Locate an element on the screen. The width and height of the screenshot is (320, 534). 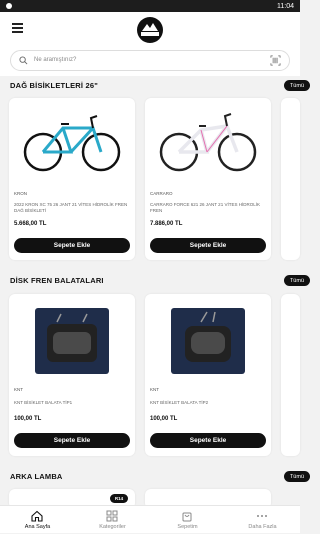
product-brand: KRON is located at coordinates (20, 193).